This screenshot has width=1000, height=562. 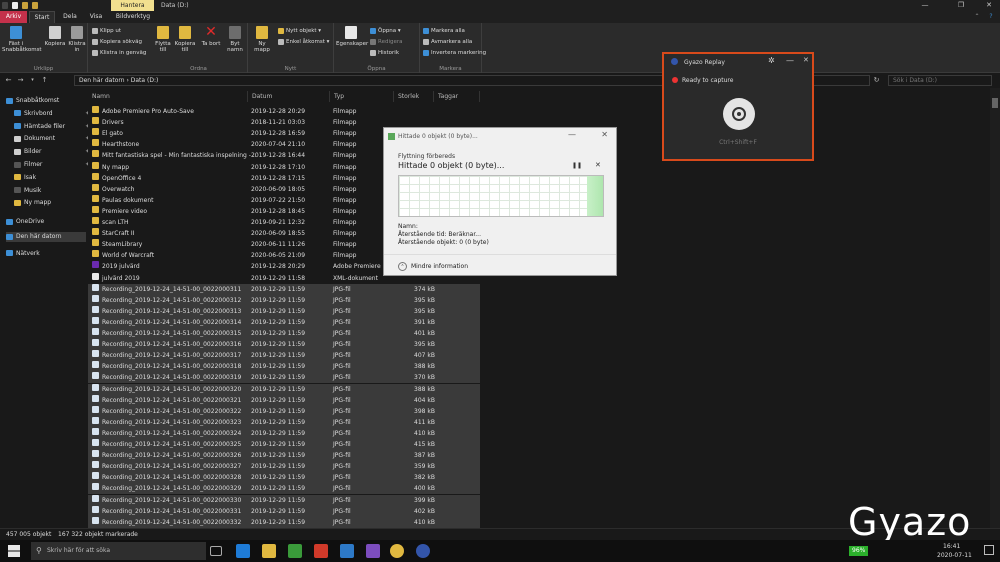 What do you see at coordinates (995, 308) in the screenshot?
I see `vertical-scrollbar` at bounding box center [995, 308].